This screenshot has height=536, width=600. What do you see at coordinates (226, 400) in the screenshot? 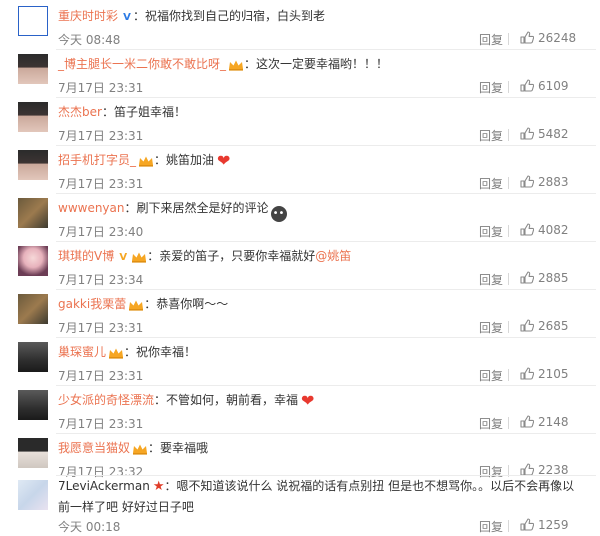
I see `comment-text: ：不管如何，朝前看，幸福` at bounding box center [226, 400].